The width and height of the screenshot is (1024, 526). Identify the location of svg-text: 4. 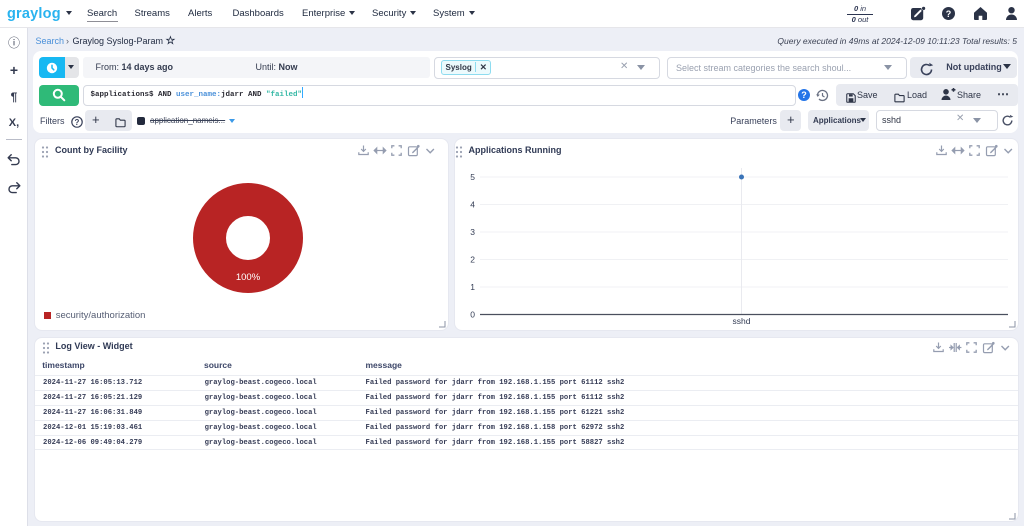
(472, 205).